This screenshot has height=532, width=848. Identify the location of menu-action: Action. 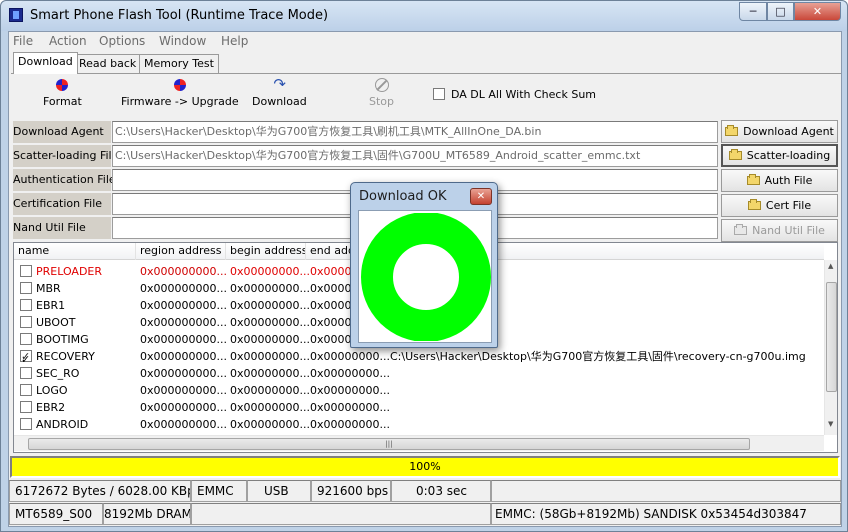
(68, 41).